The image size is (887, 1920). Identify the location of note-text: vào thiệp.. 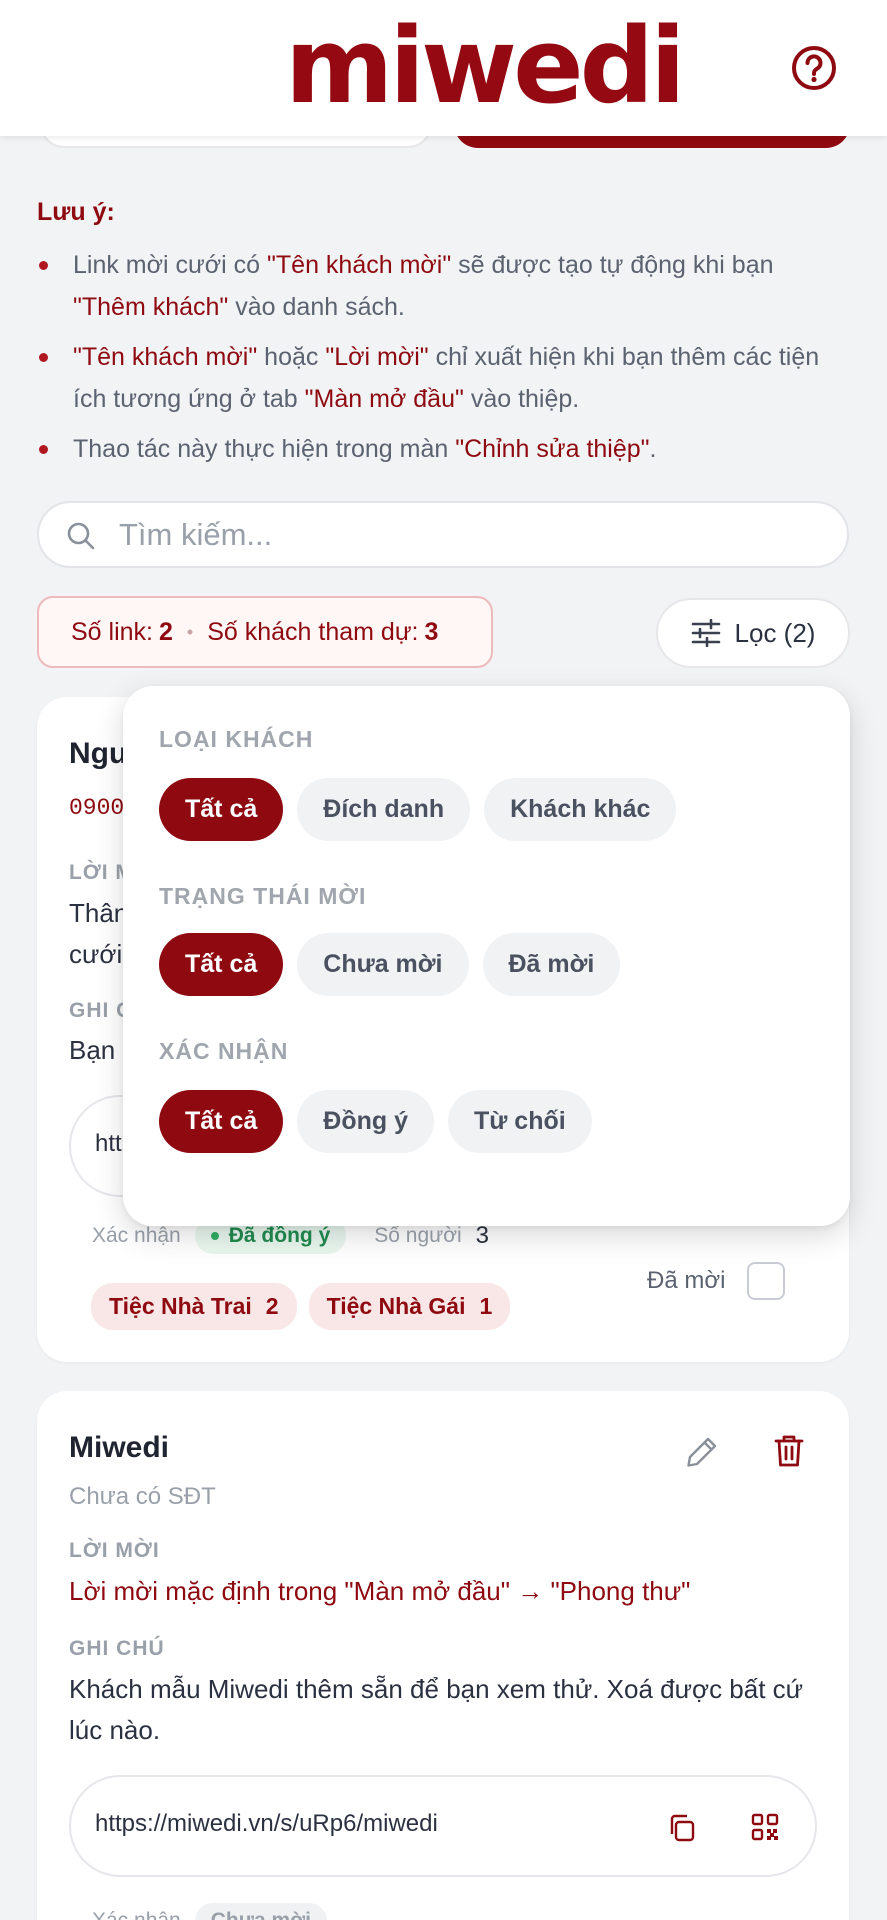
(521, 399).